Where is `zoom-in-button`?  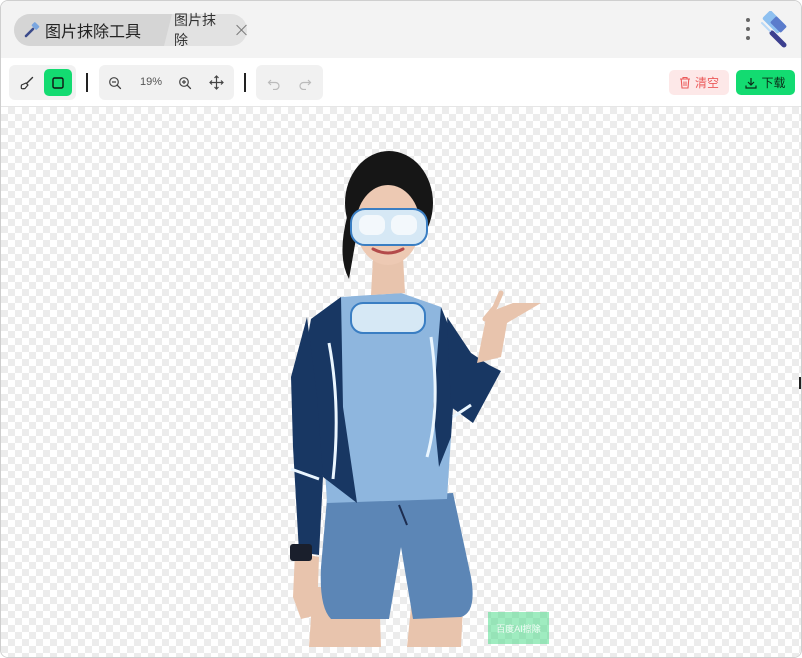 zoom-in-button is located at coordinates (185, 82).